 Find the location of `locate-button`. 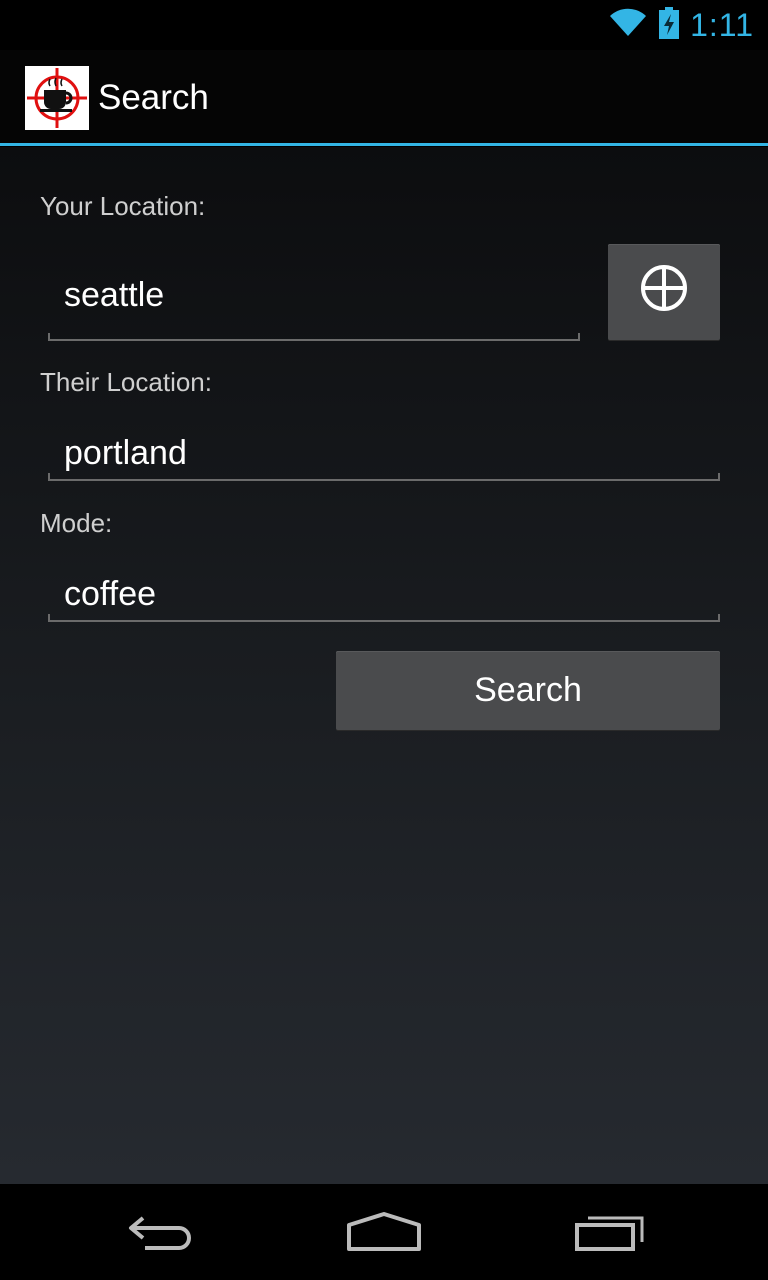

locate-button is located at coordinates (664, 292).